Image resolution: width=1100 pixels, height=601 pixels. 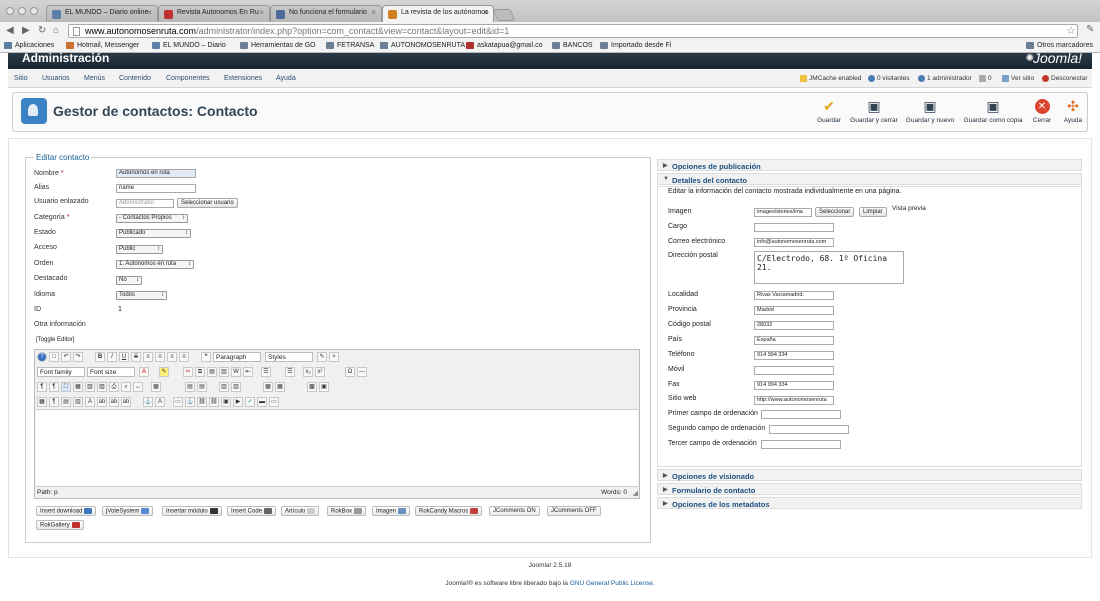 I want to click on font-family-select: Font family, so click(x=61, y=372).